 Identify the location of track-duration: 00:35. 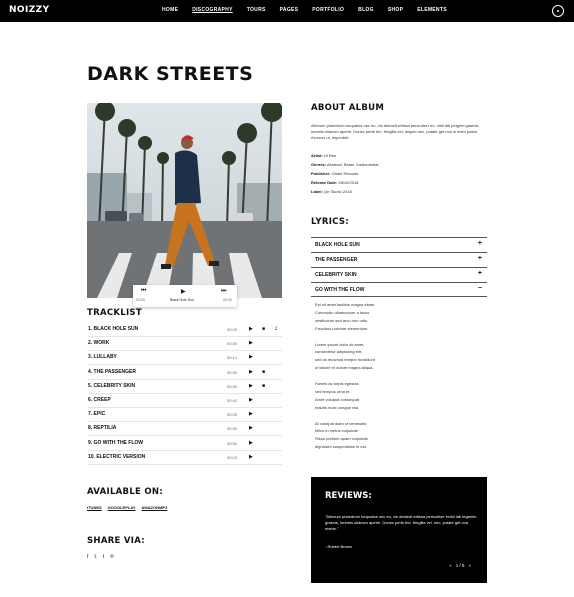
(232, 415).